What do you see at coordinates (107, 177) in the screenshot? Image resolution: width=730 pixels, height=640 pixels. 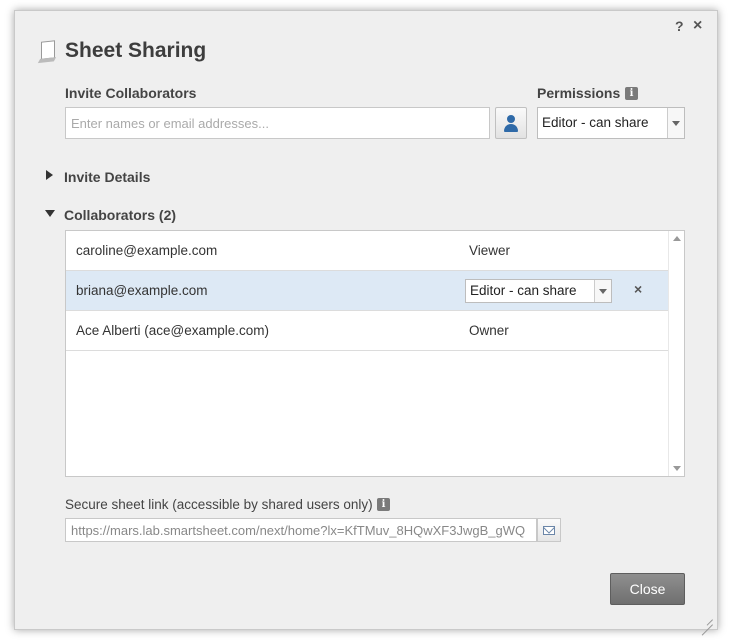 I see `invite-details-toggle: Invite Details` at bounding box center [107, 177].